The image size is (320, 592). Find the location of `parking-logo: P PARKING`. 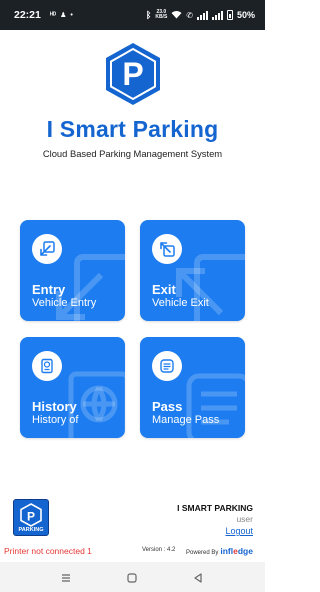

parking-logo: P PARKING is located at coordinates (31, 517).